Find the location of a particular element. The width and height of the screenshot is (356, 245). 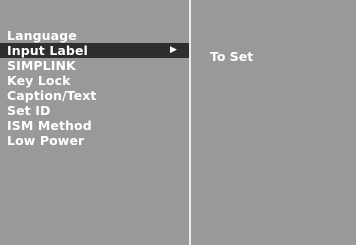

menu-item-label: Set ID is located at coordinates (29, 110).